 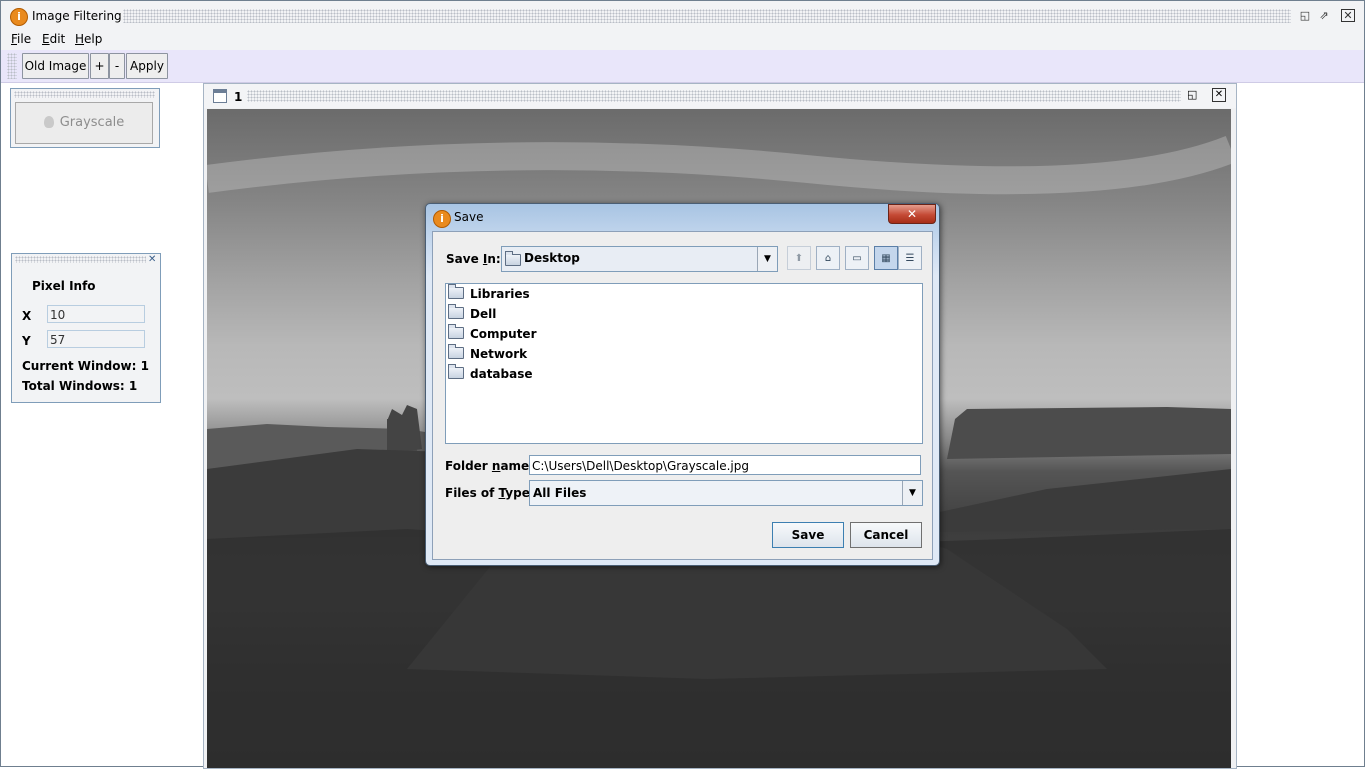 I want to click on app-title: Image Filtering, so click(x=77, y=16).